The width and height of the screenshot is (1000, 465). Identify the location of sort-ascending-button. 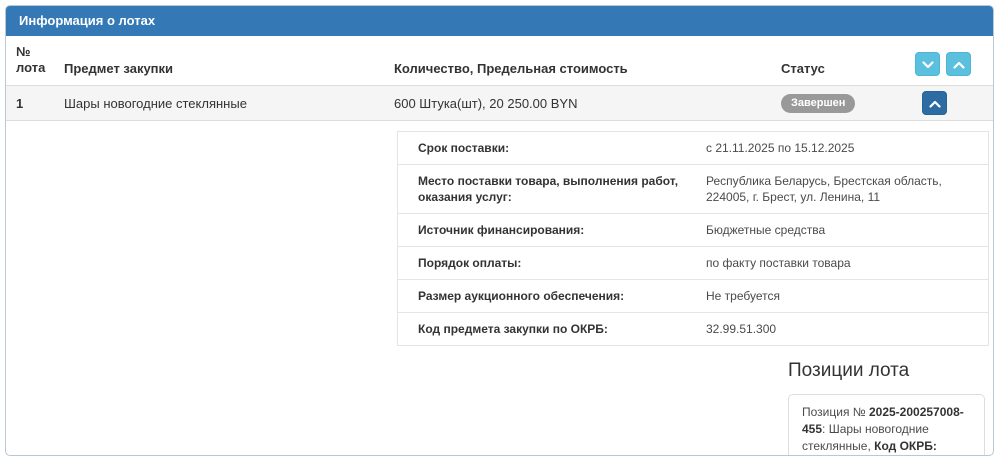
(958, 64).